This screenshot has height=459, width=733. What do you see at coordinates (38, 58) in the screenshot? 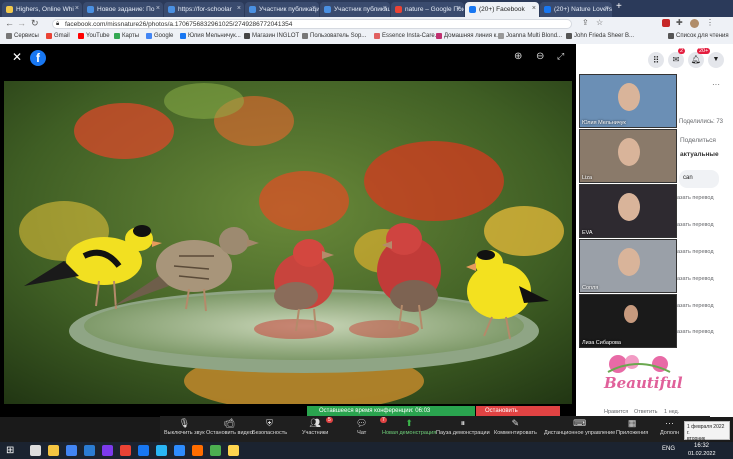
I see `facebook-logo: f` at bounding box center [38, 58].